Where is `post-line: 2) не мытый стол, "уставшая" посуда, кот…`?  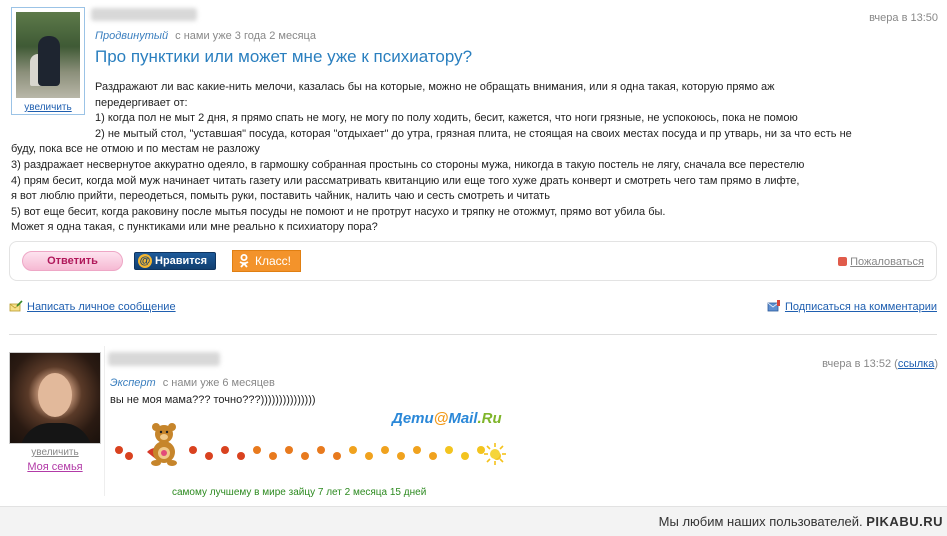
post-line: 2) не мытый стол, "уставшая" посуда, кот… is located at coordinates (473, 133).